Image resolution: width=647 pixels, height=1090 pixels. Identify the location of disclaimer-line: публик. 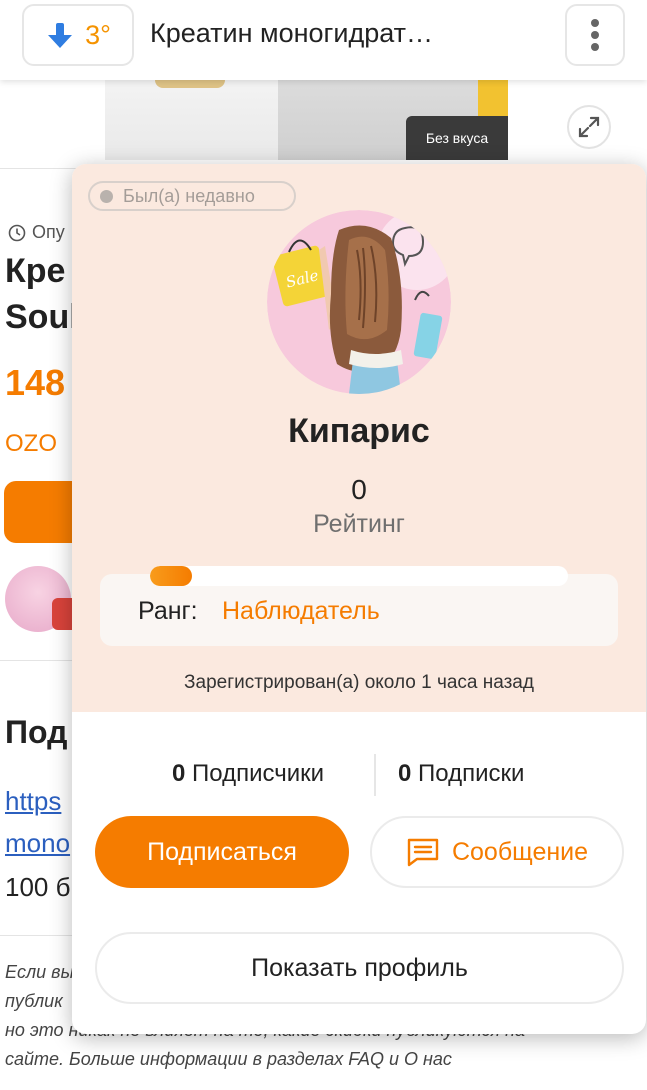
(34, 1001).